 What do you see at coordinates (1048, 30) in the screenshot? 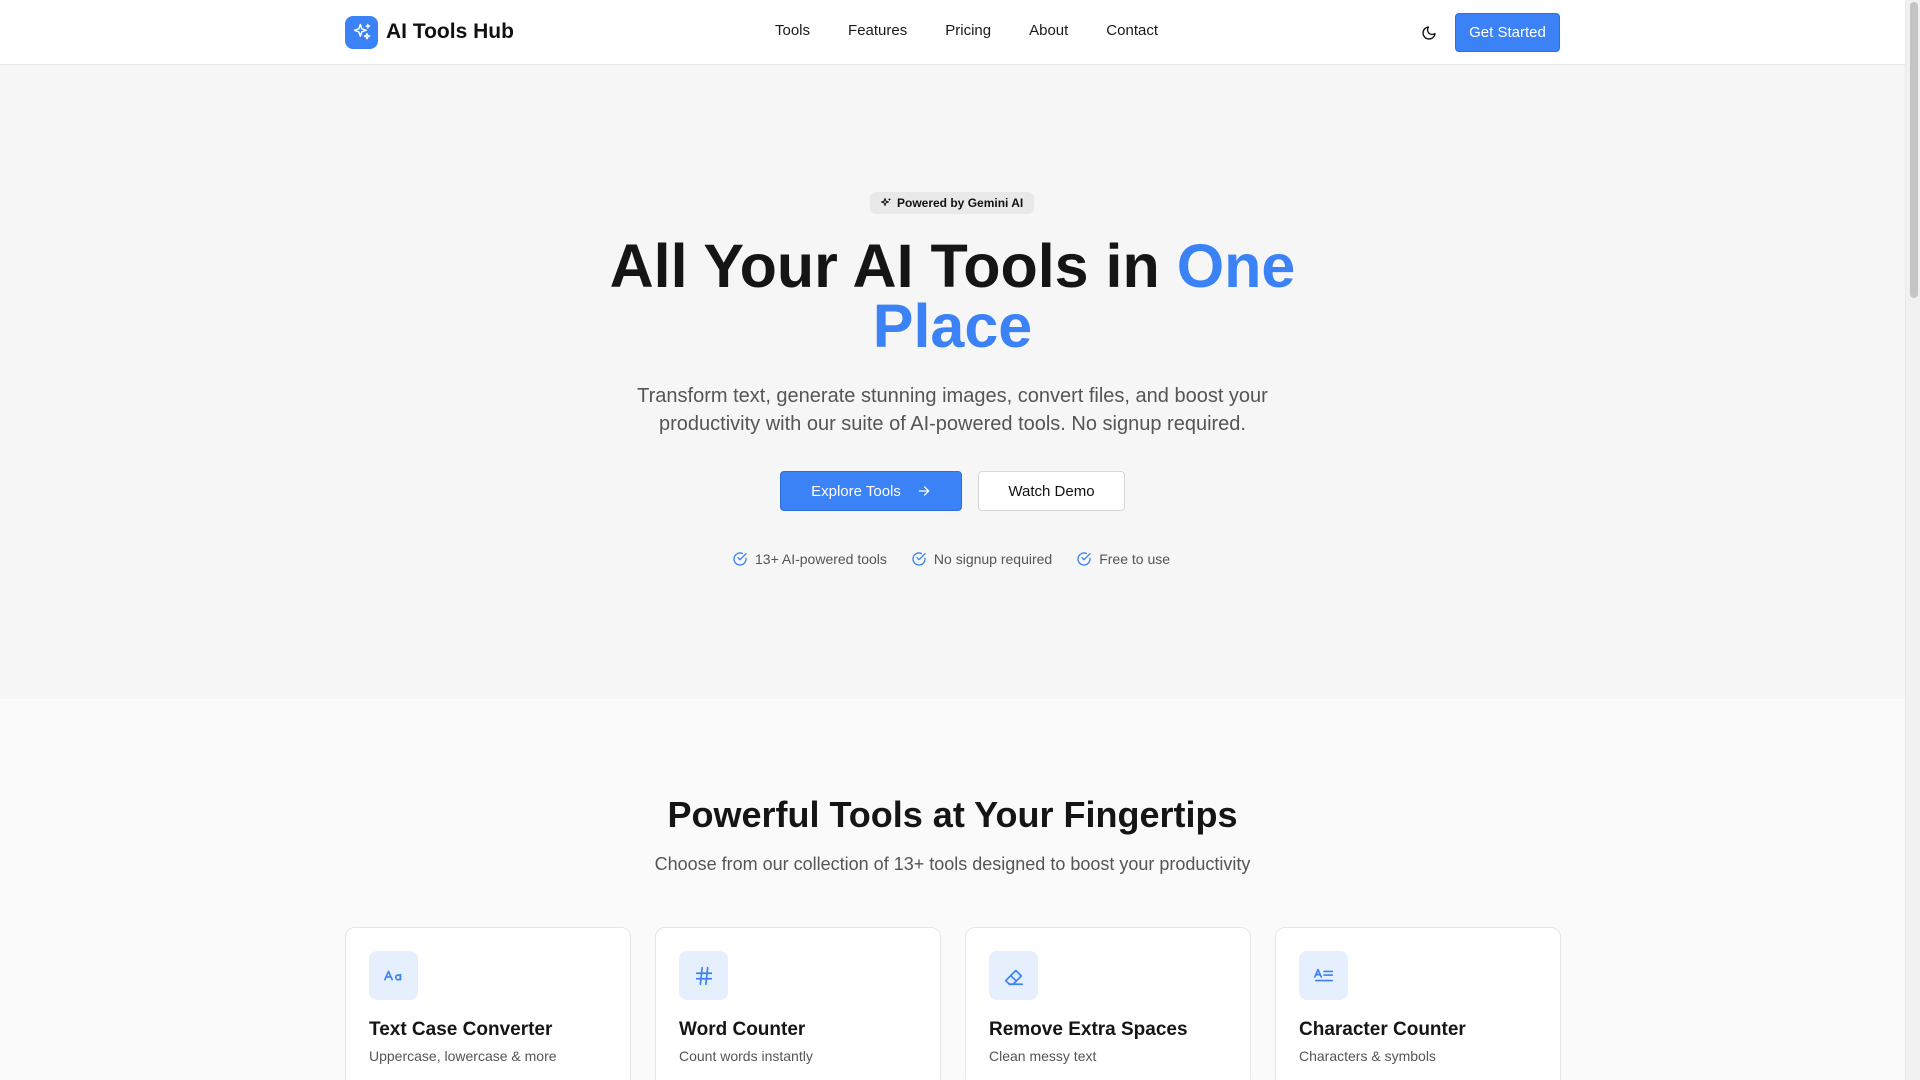
I see `nav-item-about: About` at bounding box center [1048, 30].